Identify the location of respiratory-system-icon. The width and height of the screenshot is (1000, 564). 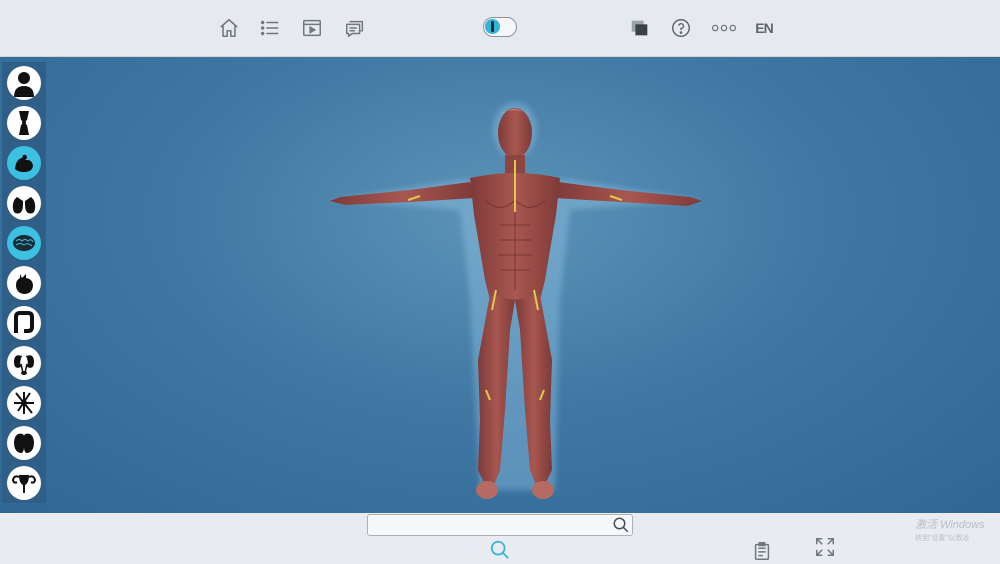
(24, 203).